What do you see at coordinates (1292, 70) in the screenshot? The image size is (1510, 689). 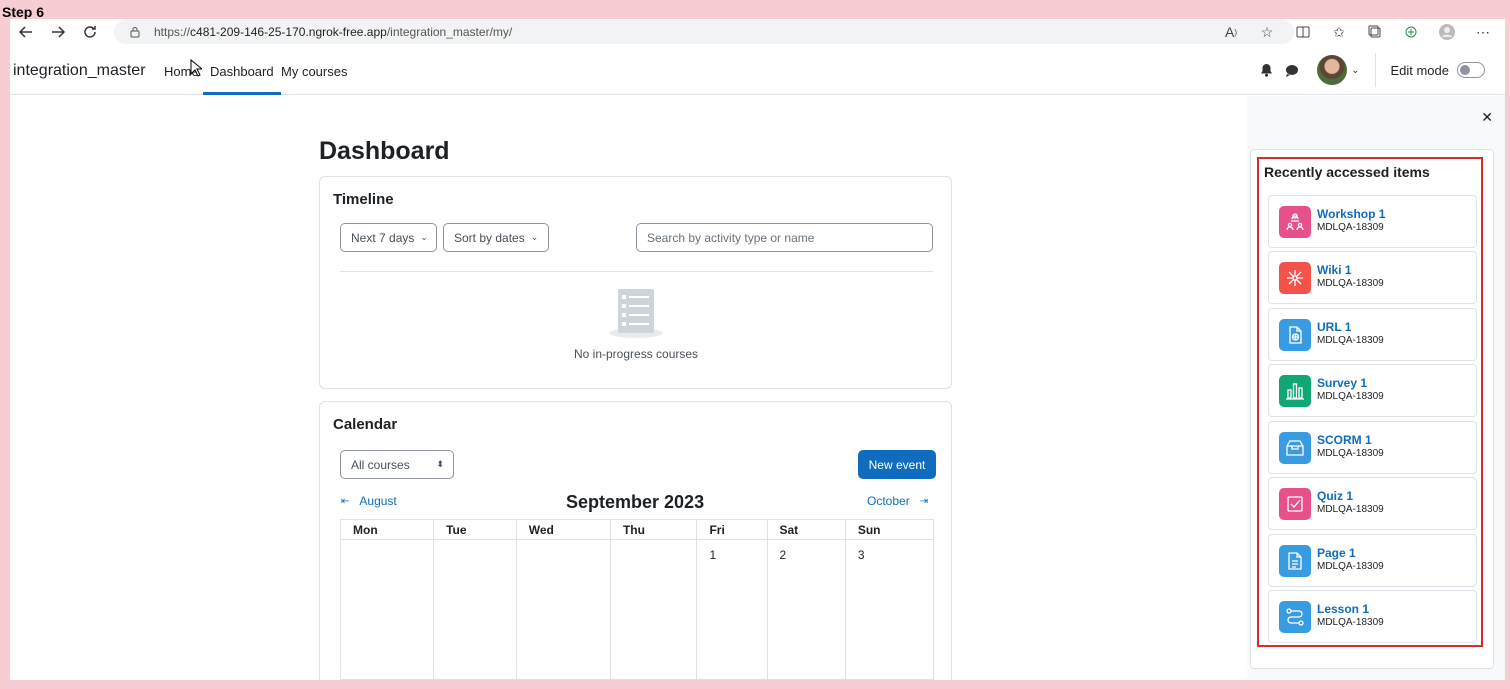 I see `messages-icon` at bounding box center [1292, 70].